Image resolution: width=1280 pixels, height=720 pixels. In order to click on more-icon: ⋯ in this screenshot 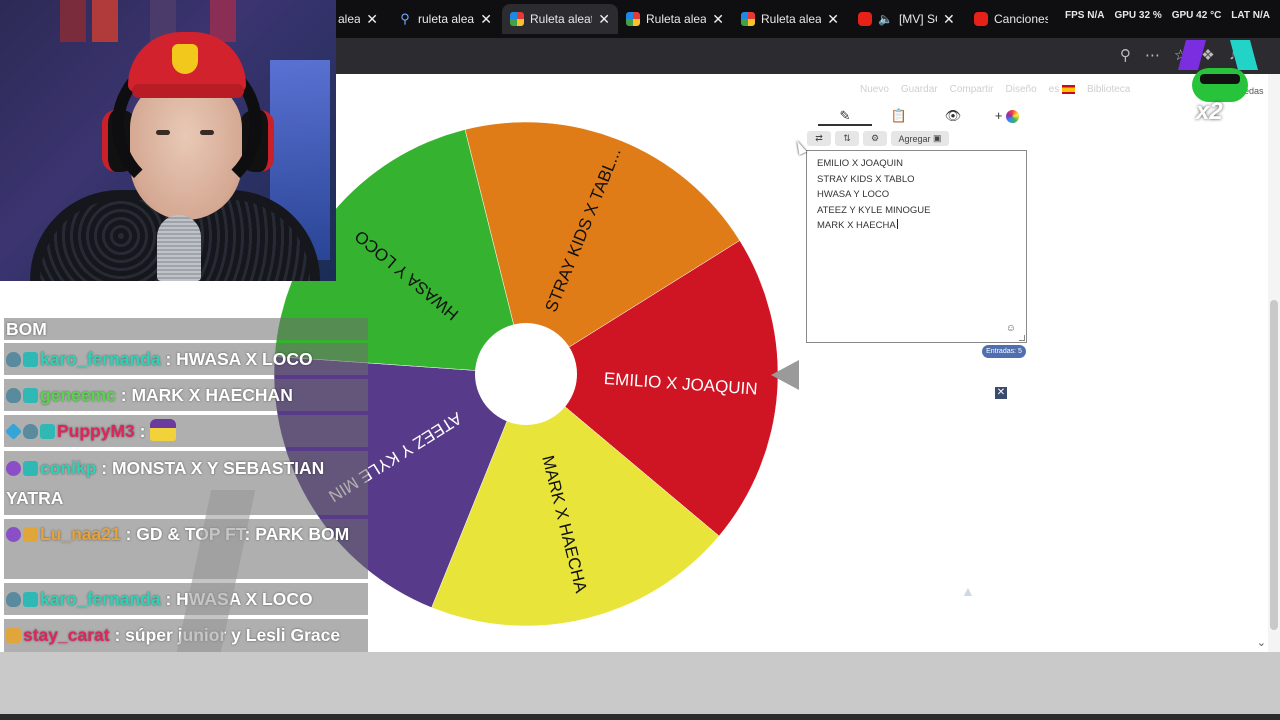, I will do `click(1152, 55)`.